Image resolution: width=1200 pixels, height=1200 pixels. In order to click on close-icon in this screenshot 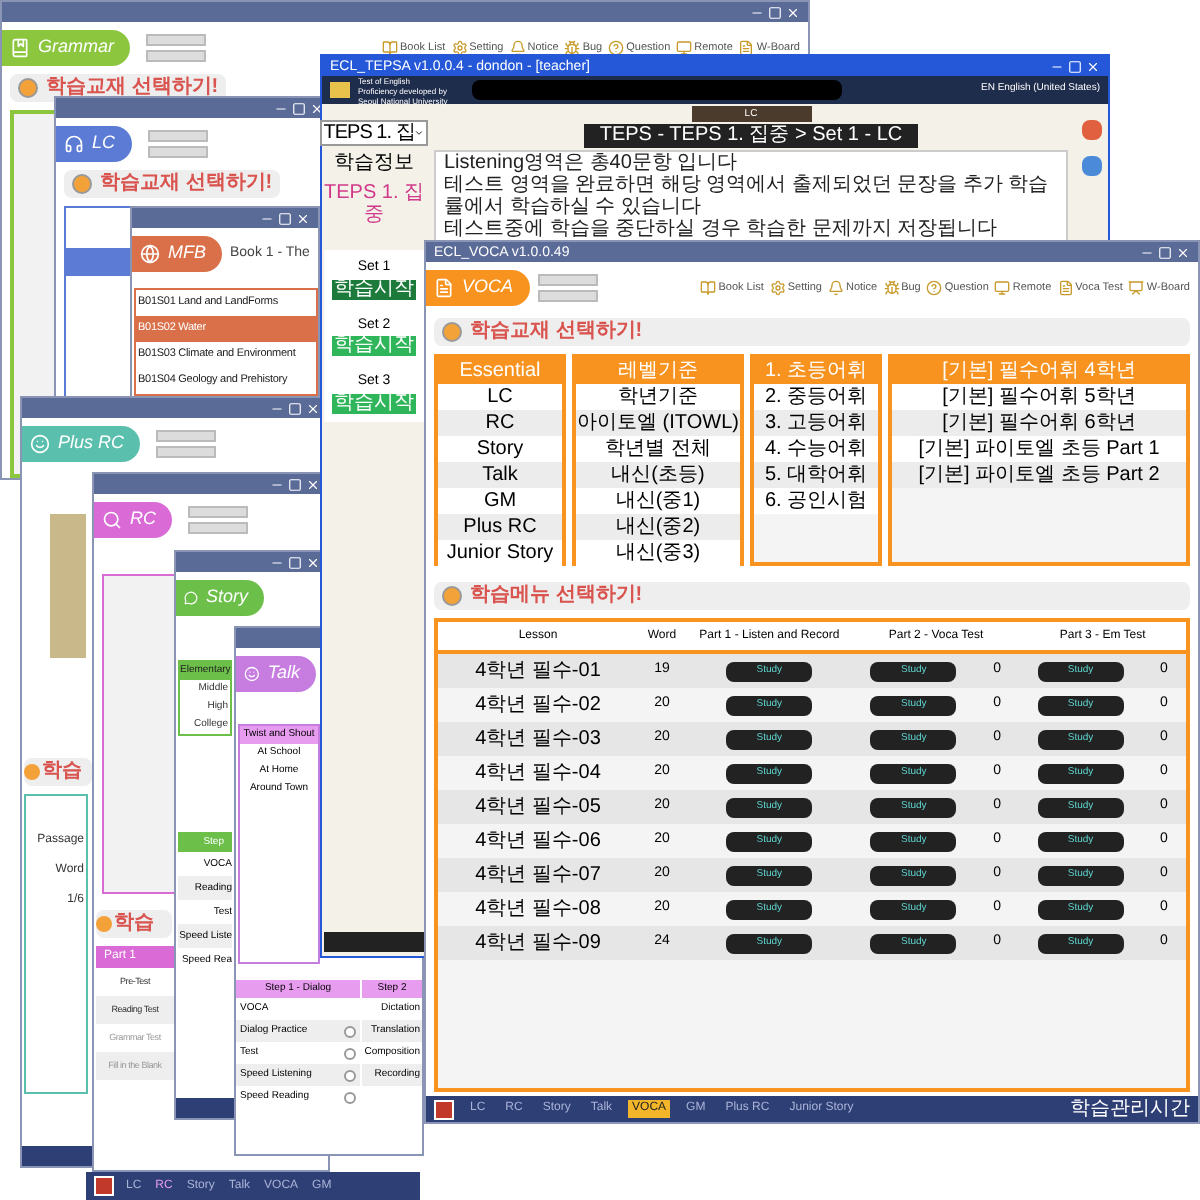, I will do `click(1093, 66)`.